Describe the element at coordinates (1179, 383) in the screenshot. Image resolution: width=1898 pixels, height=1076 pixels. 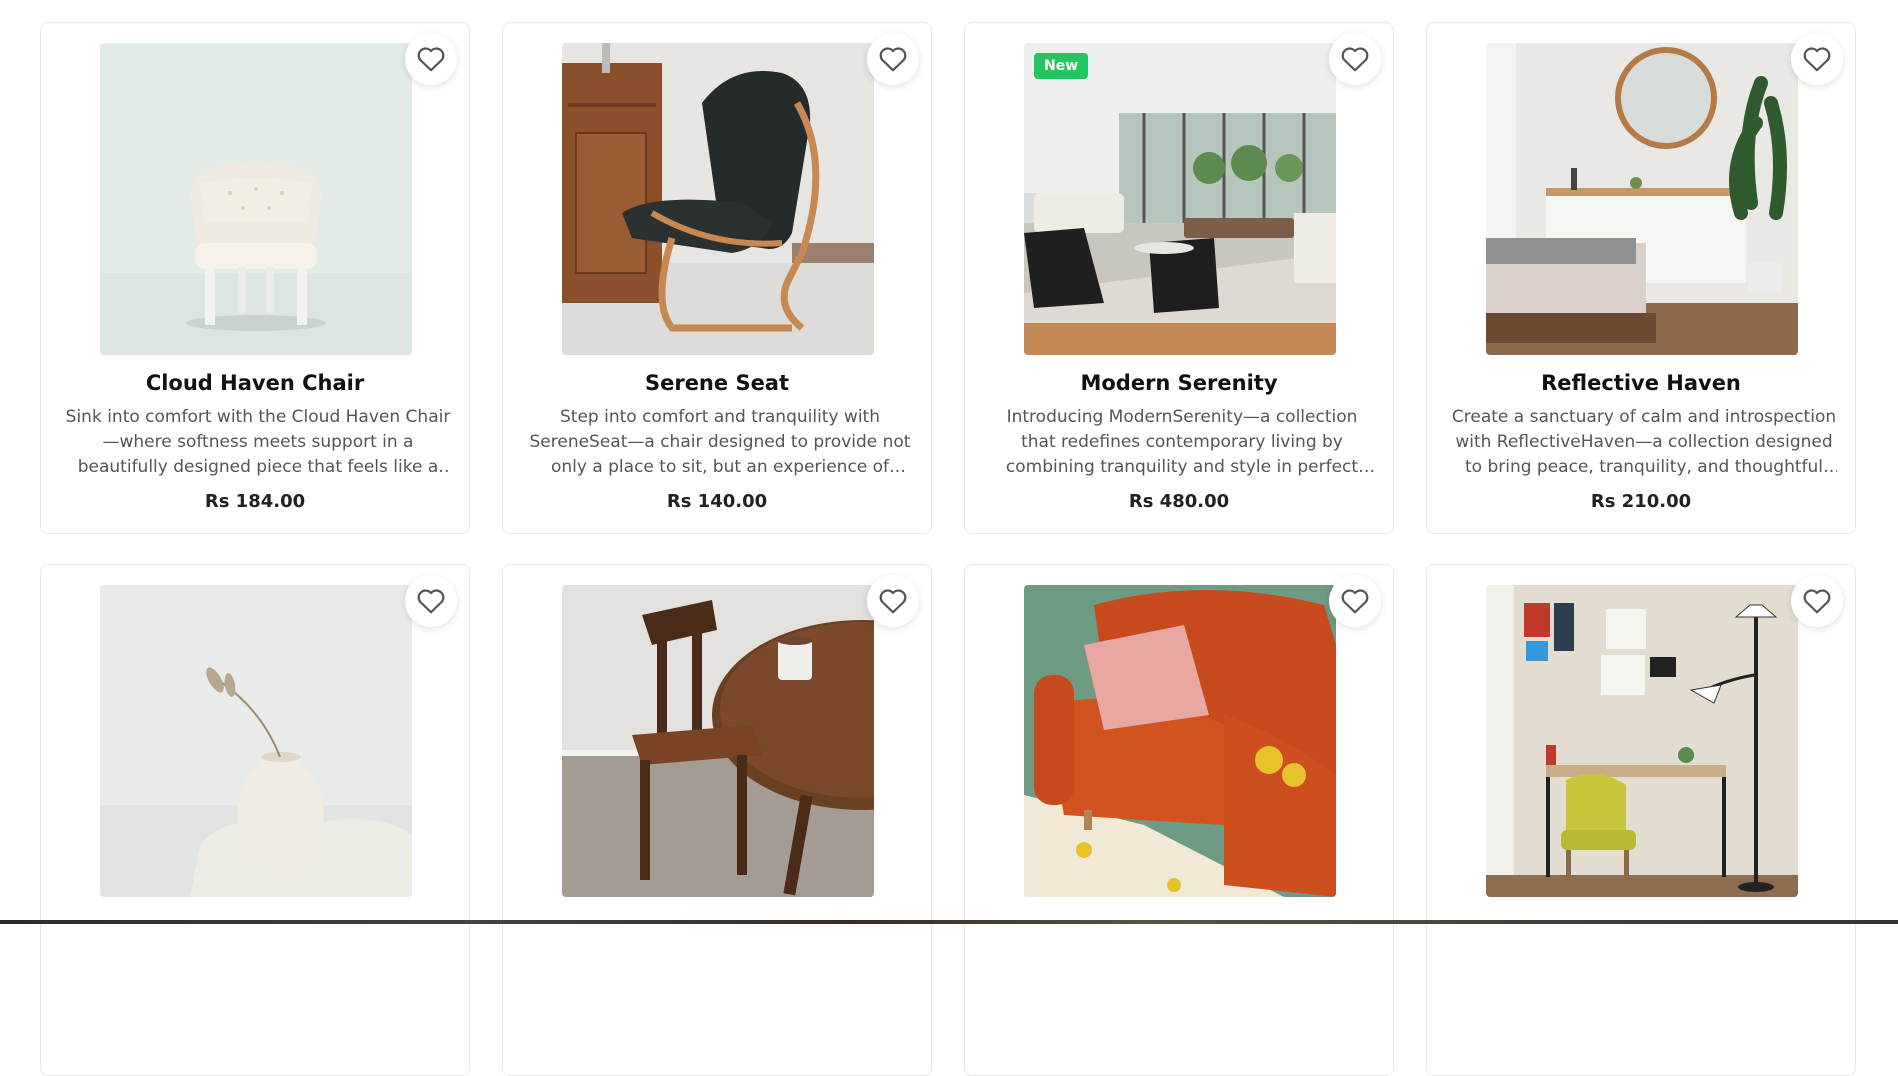
I see `product-title: Modern Serenity` at that location.